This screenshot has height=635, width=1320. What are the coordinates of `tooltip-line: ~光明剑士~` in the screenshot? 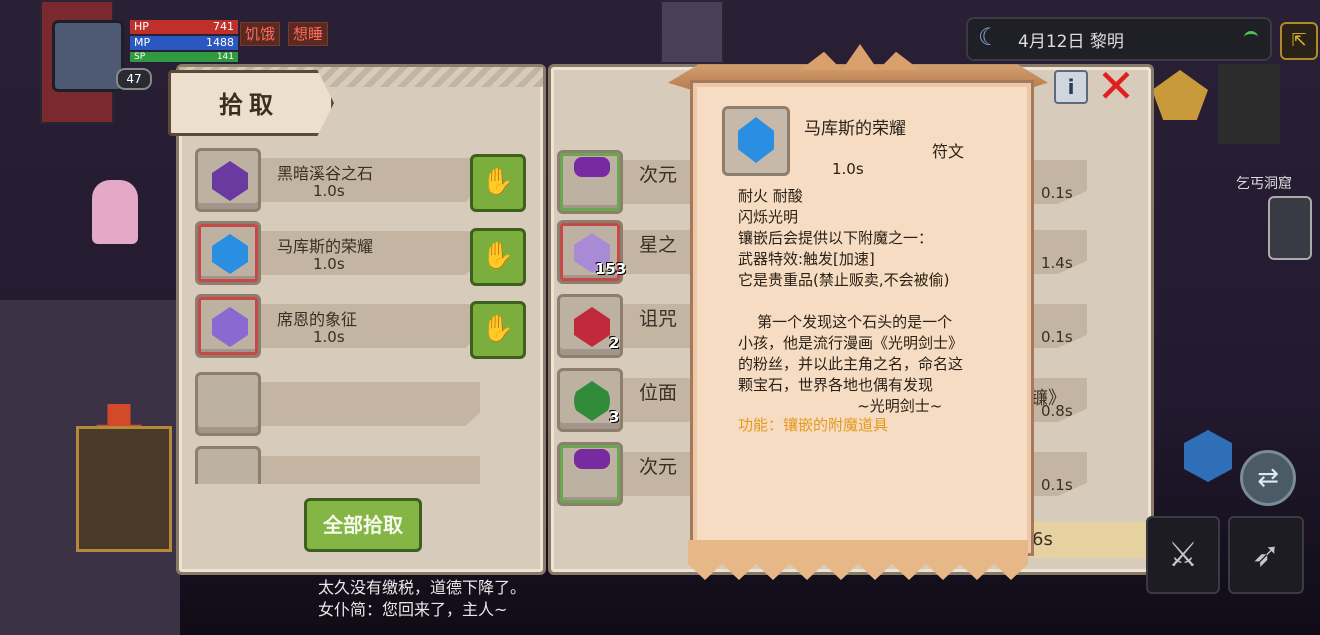 It's located at (840, 406).